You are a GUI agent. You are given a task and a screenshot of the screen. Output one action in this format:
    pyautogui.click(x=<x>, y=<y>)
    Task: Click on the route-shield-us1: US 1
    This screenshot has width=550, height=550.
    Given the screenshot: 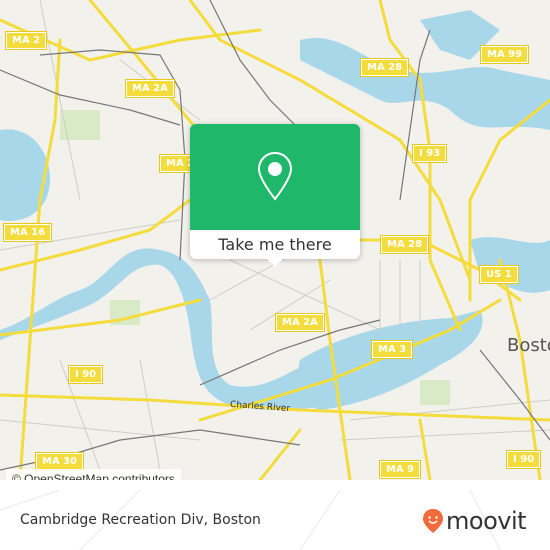 What is the action you would take?
    pyautogui.click(x=499, y=274)
    